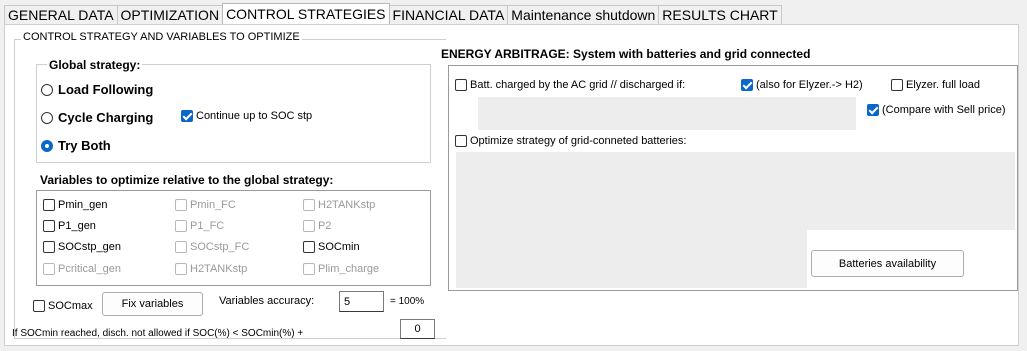 The width and height of the screenshot is (1027, 351). What do you see at coordinates (339, 247) in the screenshot?
I see `var-label: SOCmin` at bounding box center [339, 247].